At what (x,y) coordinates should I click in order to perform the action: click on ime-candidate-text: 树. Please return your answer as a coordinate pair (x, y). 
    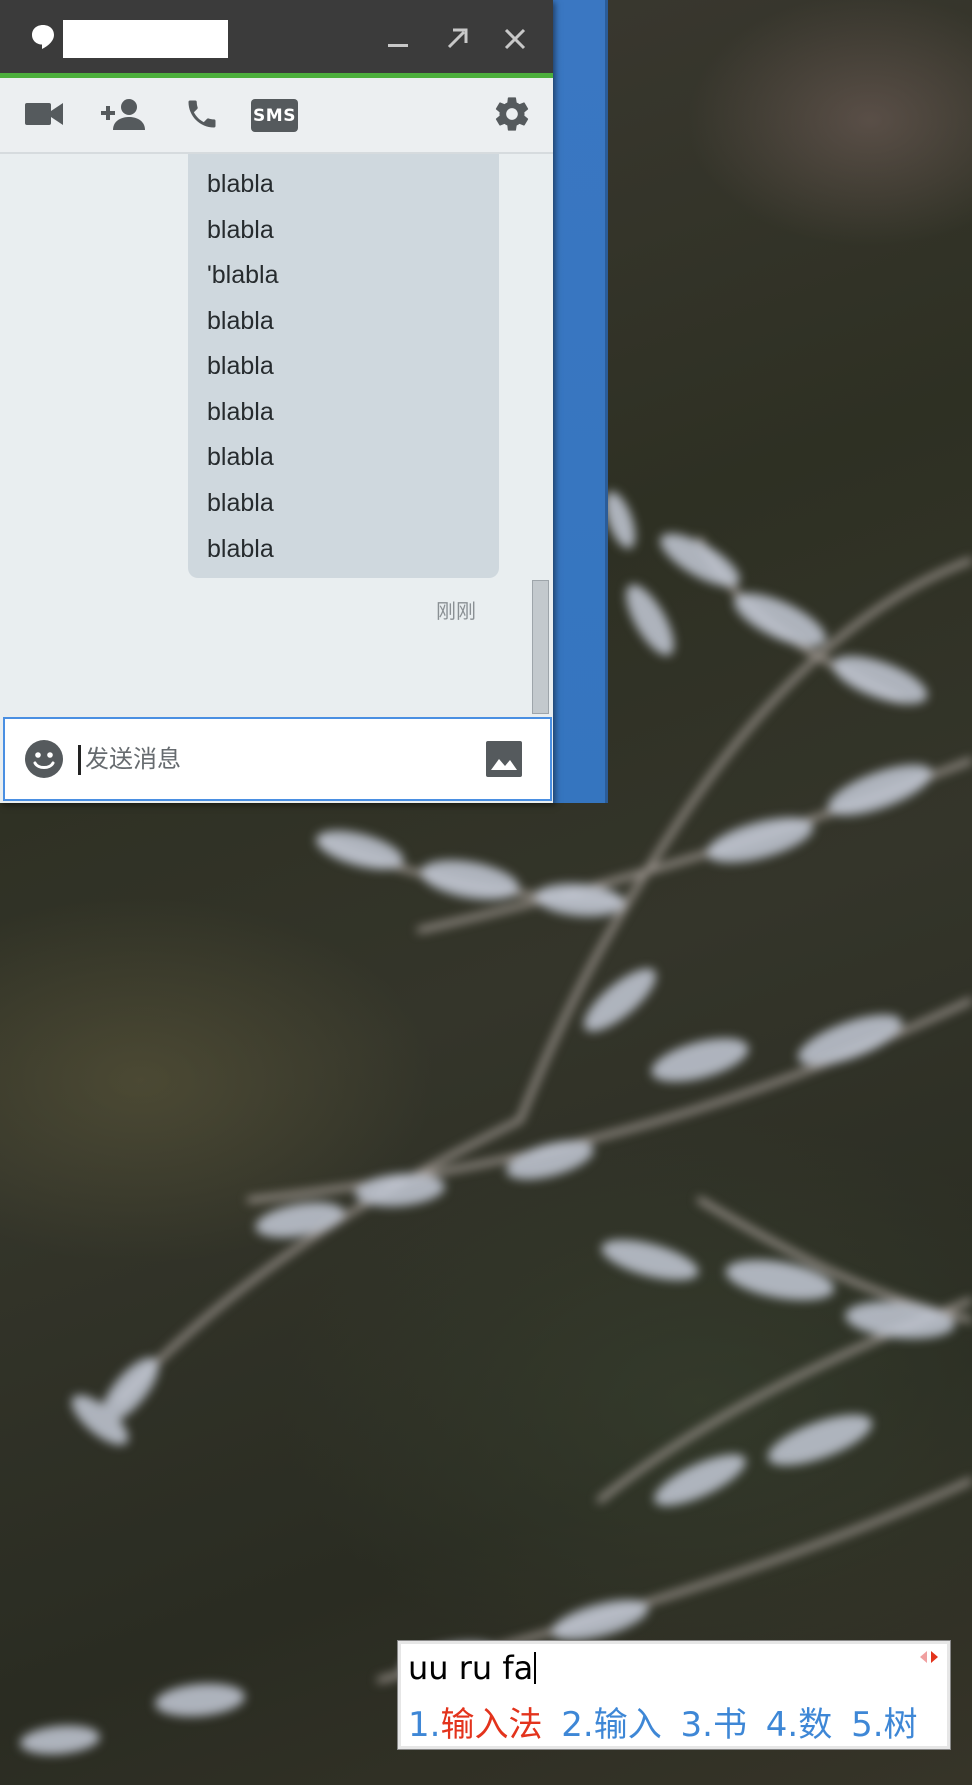
    Looking at the image, I should click on (900, 1725).